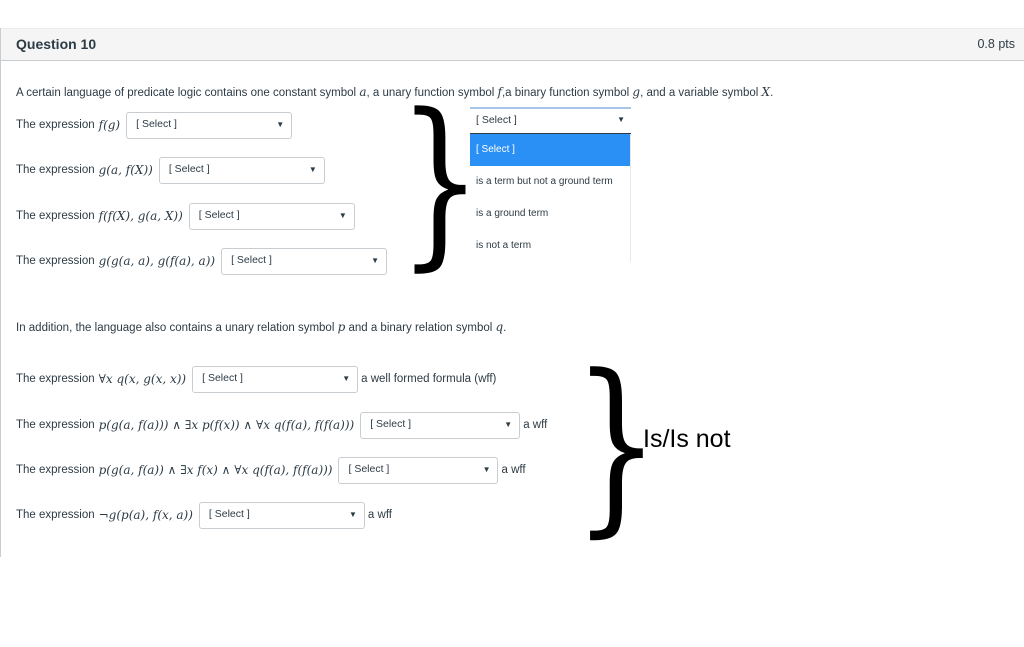  Describe the element at coordinates (304, 261) in the screenshot. I see `term-select-4: [ Select ] ▼` at that location.